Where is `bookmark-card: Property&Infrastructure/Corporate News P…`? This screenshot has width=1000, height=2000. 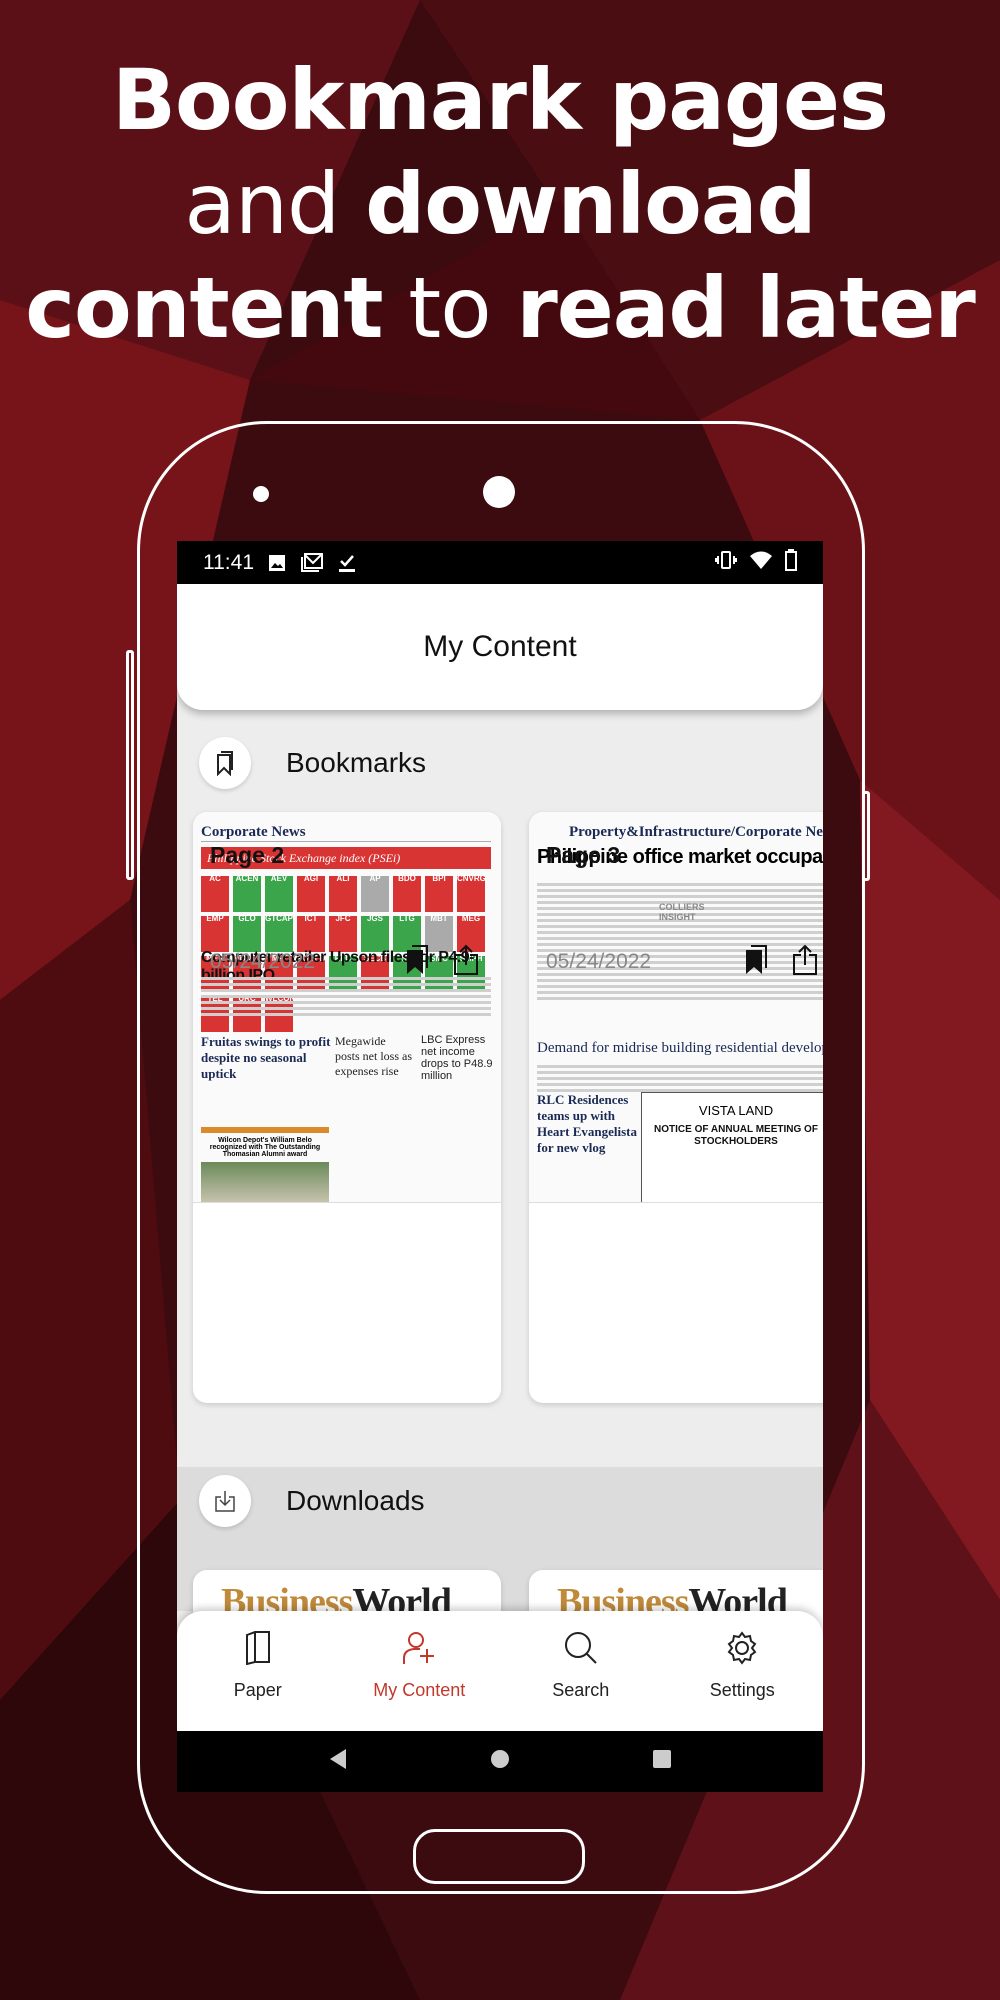 bookmark-card: Property&Infrastructure/Corporate News P… is located at coordinates (676, 1107).